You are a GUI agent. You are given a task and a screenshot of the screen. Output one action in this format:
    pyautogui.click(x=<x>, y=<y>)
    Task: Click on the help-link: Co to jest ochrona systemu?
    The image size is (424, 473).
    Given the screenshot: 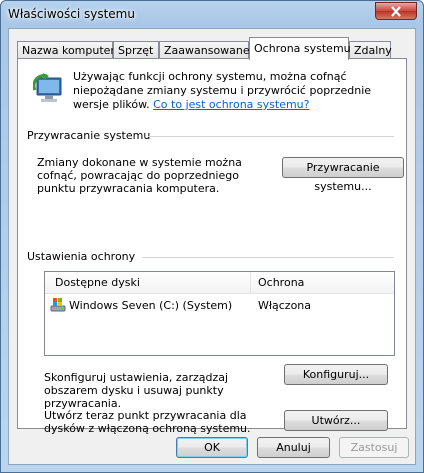 What is the action you would take?
    pyautogui.click(x=231, y=104)
    